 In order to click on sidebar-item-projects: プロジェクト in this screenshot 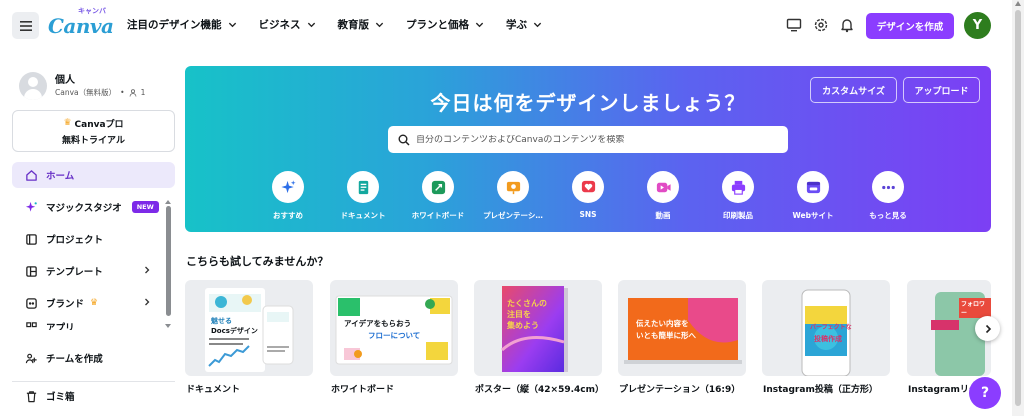, I will do `click(93, 239)`.